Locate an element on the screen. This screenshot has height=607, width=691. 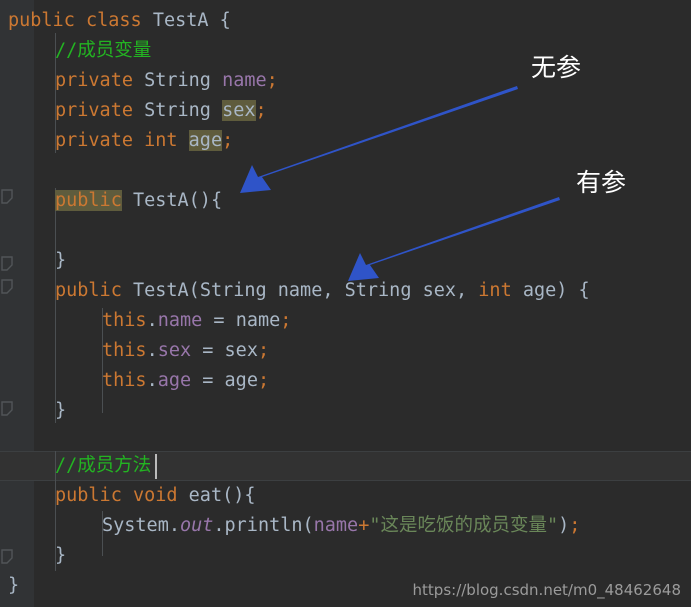
token-static-field: out is located at coordinates (196, 525).